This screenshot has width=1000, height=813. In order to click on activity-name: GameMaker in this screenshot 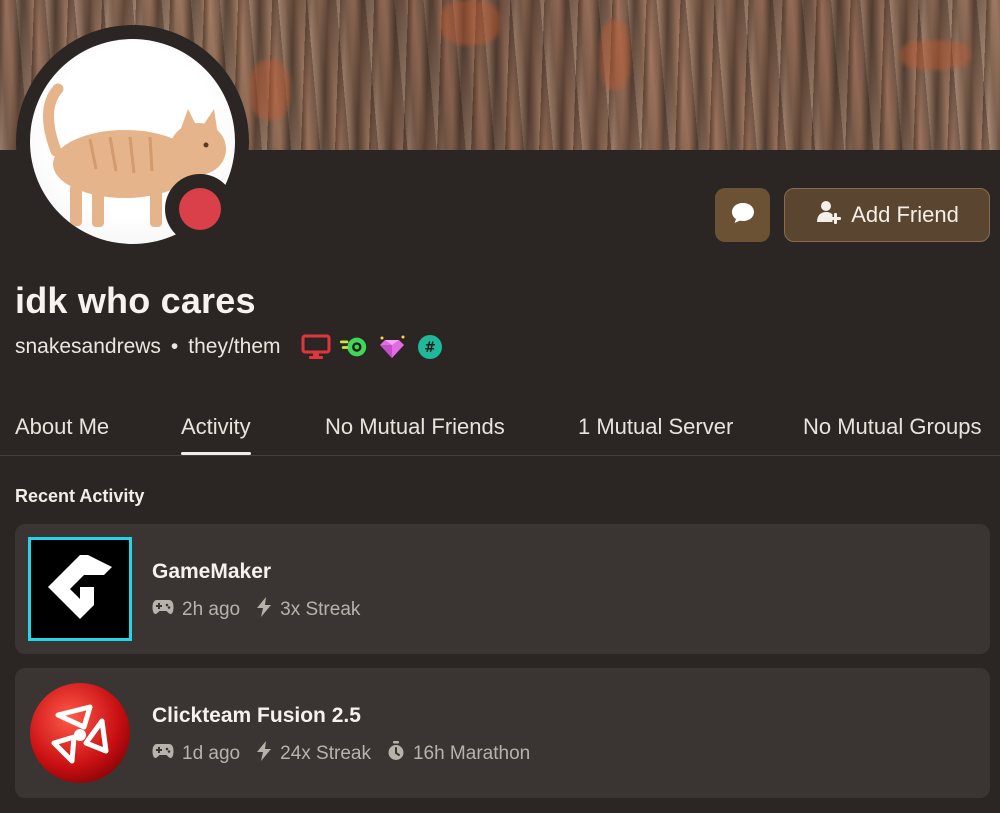, I will do `click(212, 571)`.